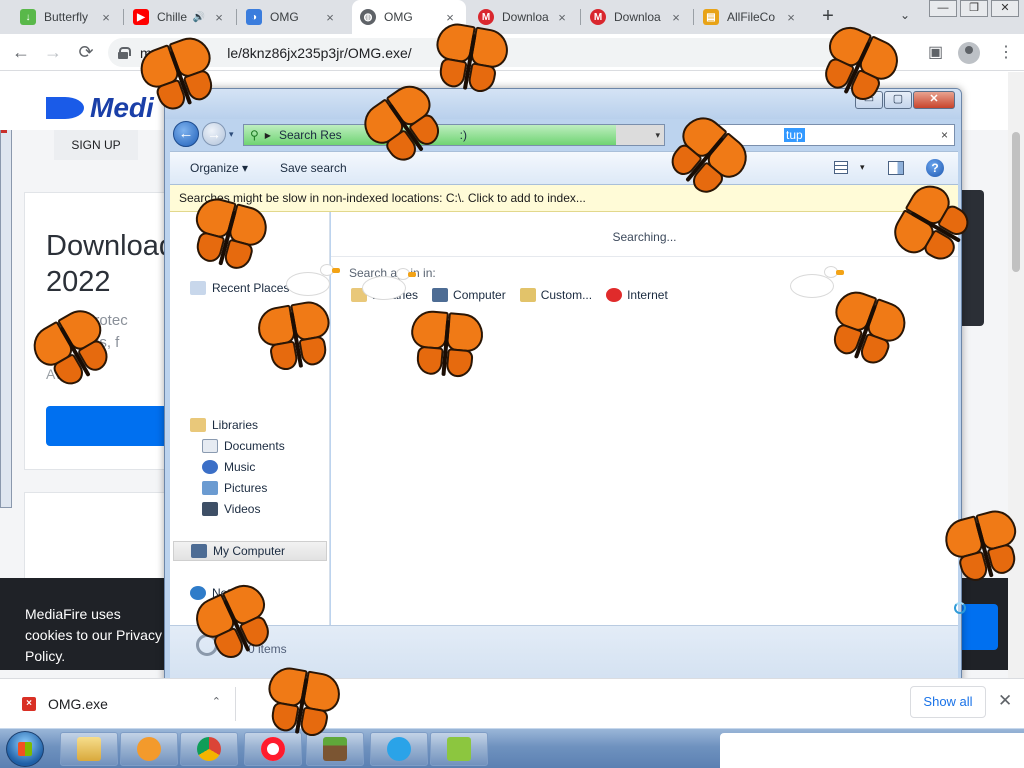 This screenshot has height=768, width=1024. Describe the element at coordinates (1005, 701) in the screenshot. I see `close-shelf-icon: ✕` at that location.